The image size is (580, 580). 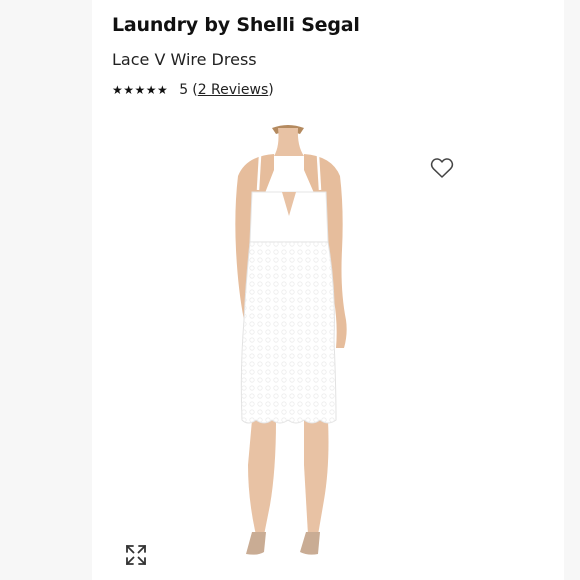 What do you see at coordinates (442, 168) in the screenshot?
I see `heart-outline-icon` at bounding box center [442, 168].